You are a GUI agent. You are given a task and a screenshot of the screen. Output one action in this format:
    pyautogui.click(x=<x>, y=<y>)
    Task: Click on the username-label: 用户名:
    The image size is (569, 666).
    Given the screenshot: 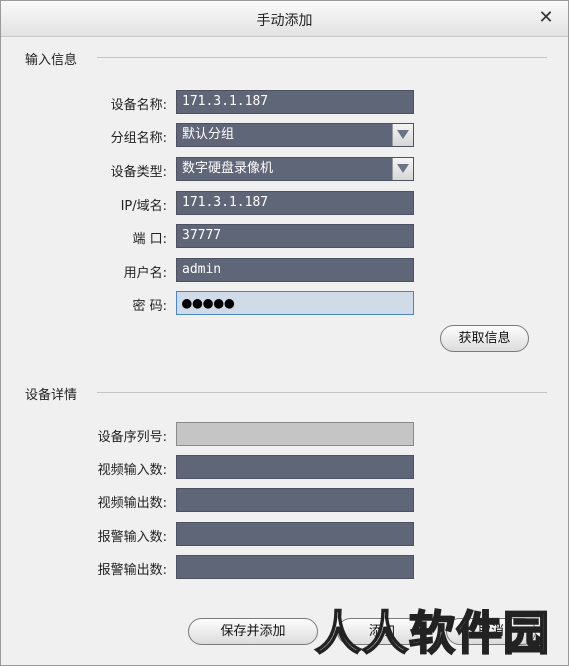 What is the action you would take?
    pyautogui.click(x=145, y=273)
    